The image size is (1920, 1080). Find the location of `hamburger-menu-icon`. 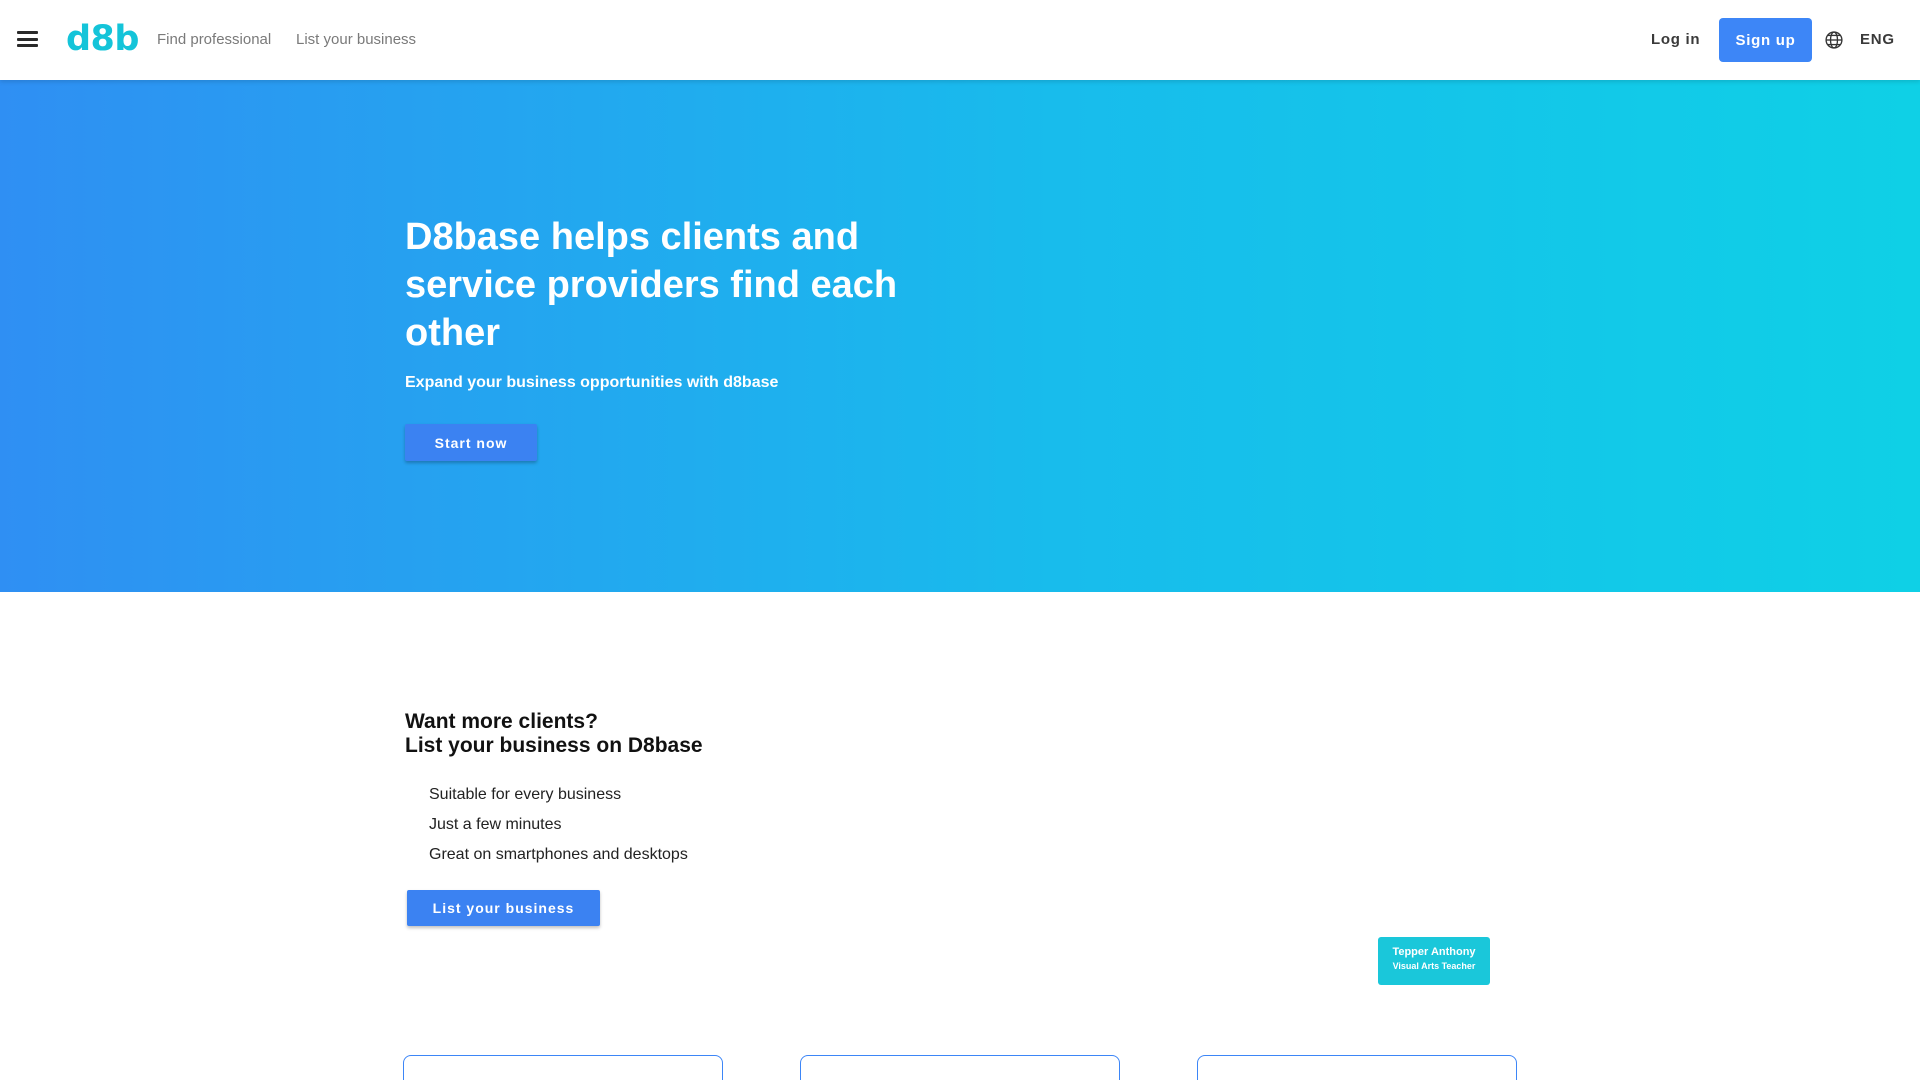

hamburger-menu-icon is located at coordinates (27, 40).